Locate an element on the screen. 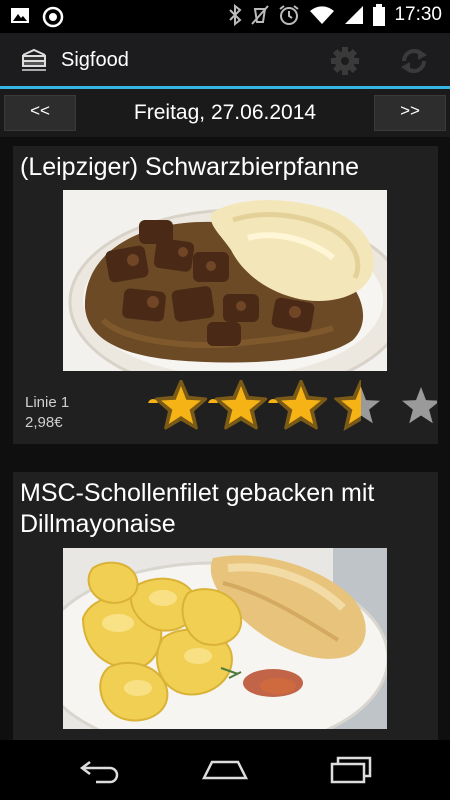  bluetooth-icon is located at coordinates (235, 15).